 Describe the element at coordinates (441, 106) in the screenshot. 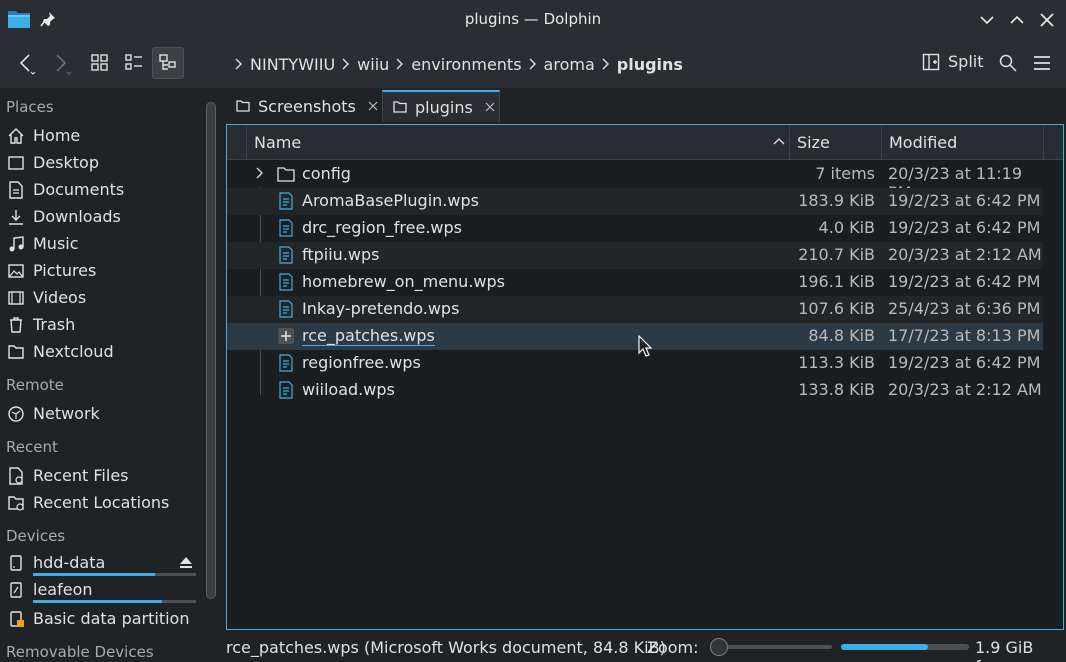

I see `tab-plugins: plugins` at that location.